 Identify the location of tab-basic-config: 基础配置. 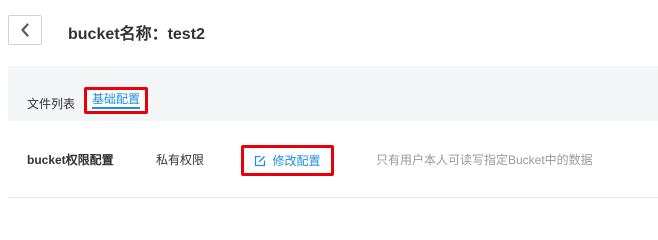
(116, 100).